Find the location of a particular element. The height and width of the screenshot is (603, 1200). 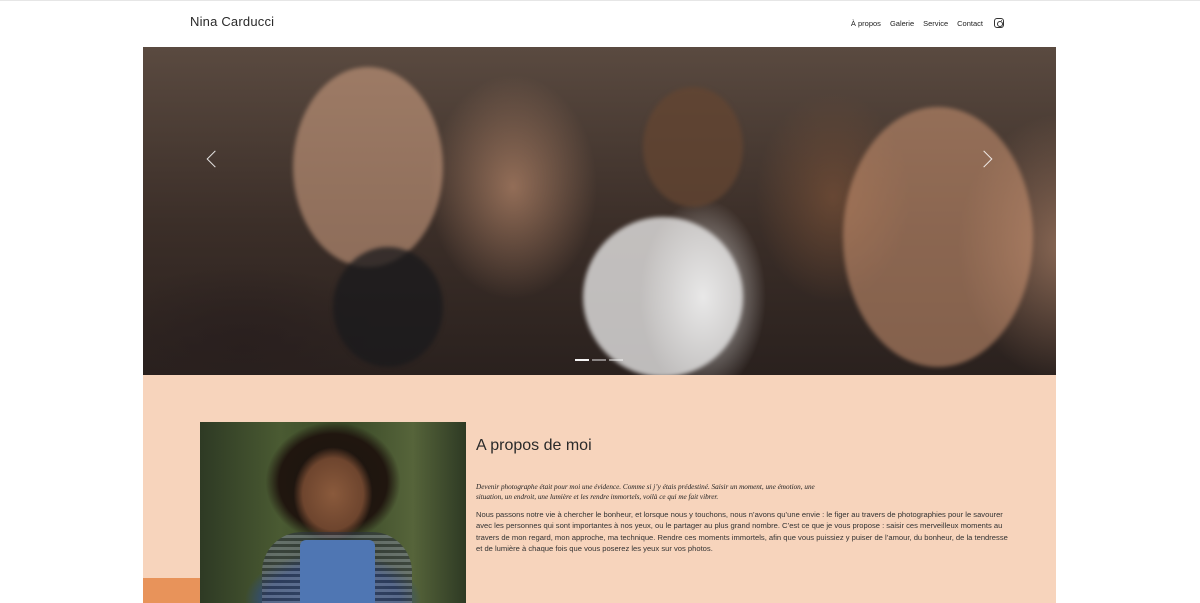

main-nav: À propos Galerie Service Contact is located at coordinates (927, 23).